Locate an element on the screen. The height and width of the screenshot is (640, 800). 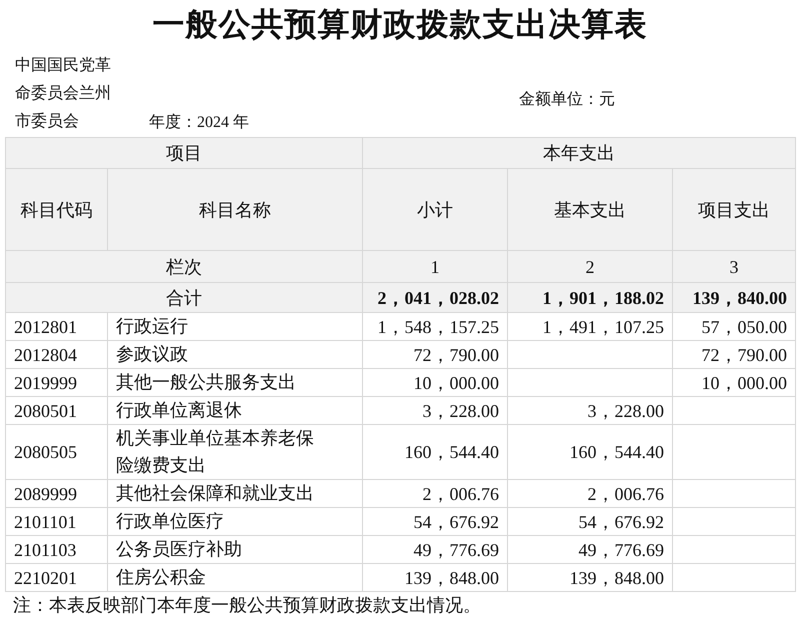
table-cell: 1，548，157.25 is located at coordinates (435, 326).